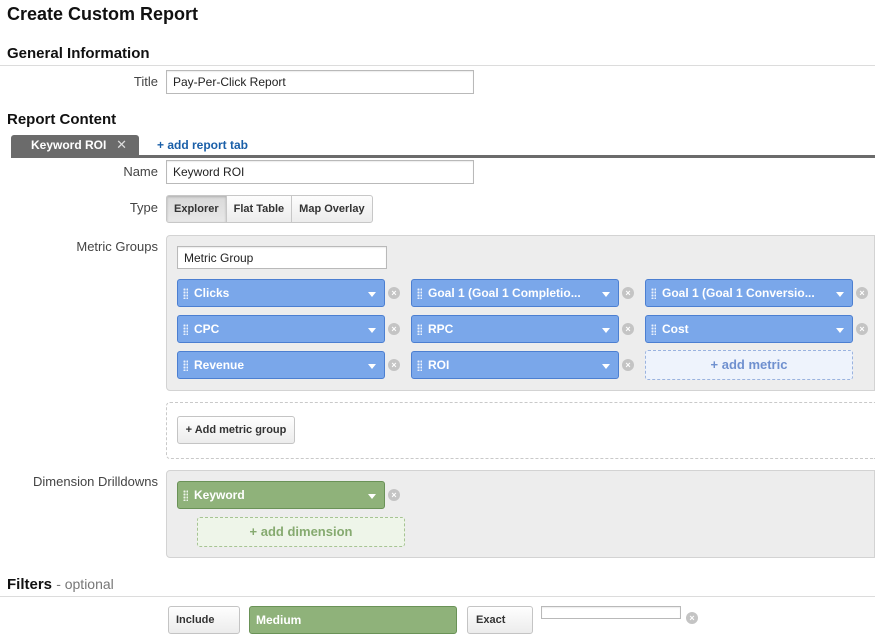 The height and width of the screenshot is (634, 875). I want to click on metric-chip: CPC, so click(281, 329).